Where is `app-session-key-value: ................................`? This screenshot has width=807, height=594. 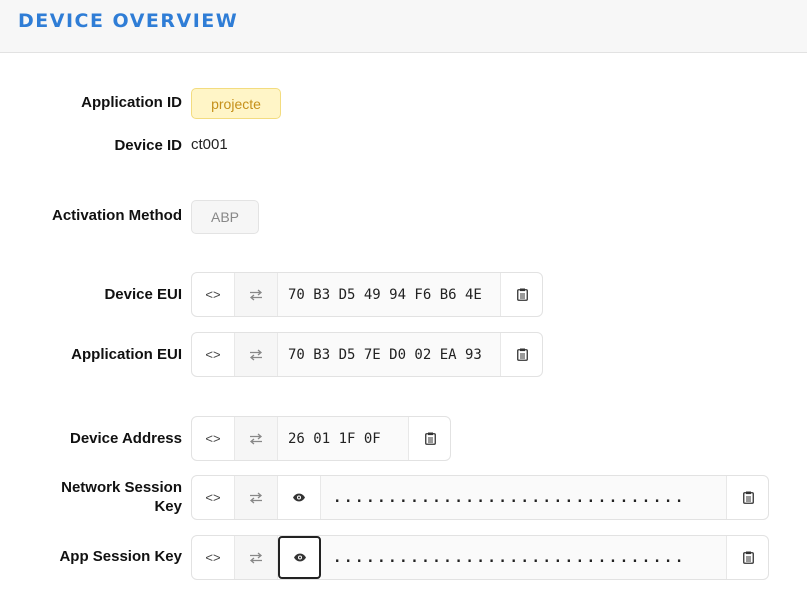
app-session-key-value: ................................ is located at coordinates (524, 557).